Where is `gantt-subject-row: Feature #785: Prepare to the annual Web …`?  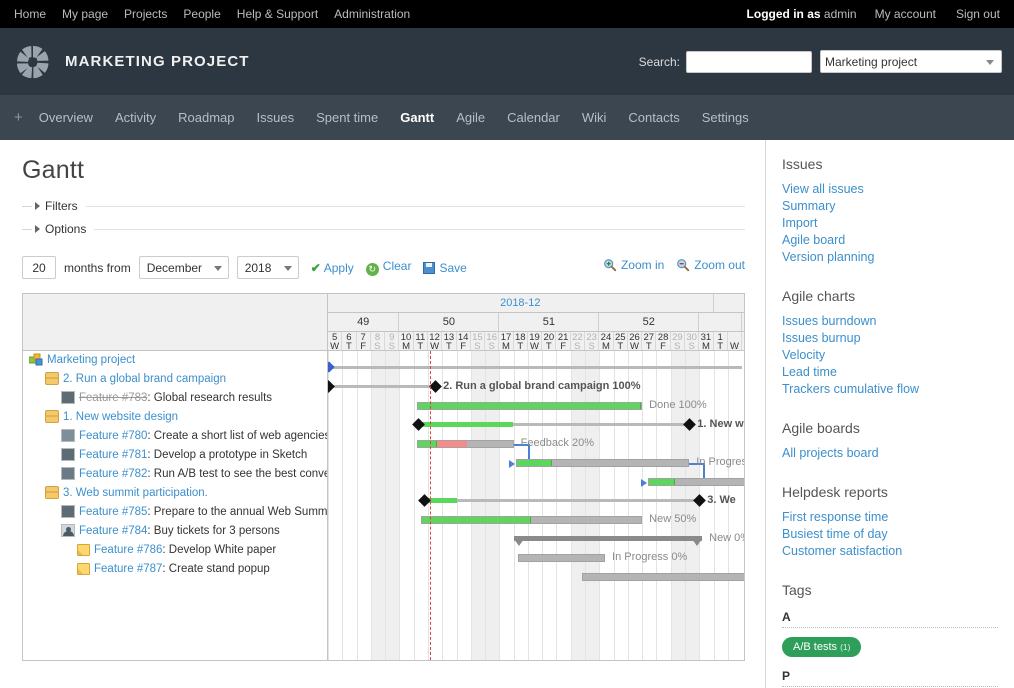
gantt-subject-row: Feature #785: Prepare to the annual Web … is located at coordinates (175, 512).